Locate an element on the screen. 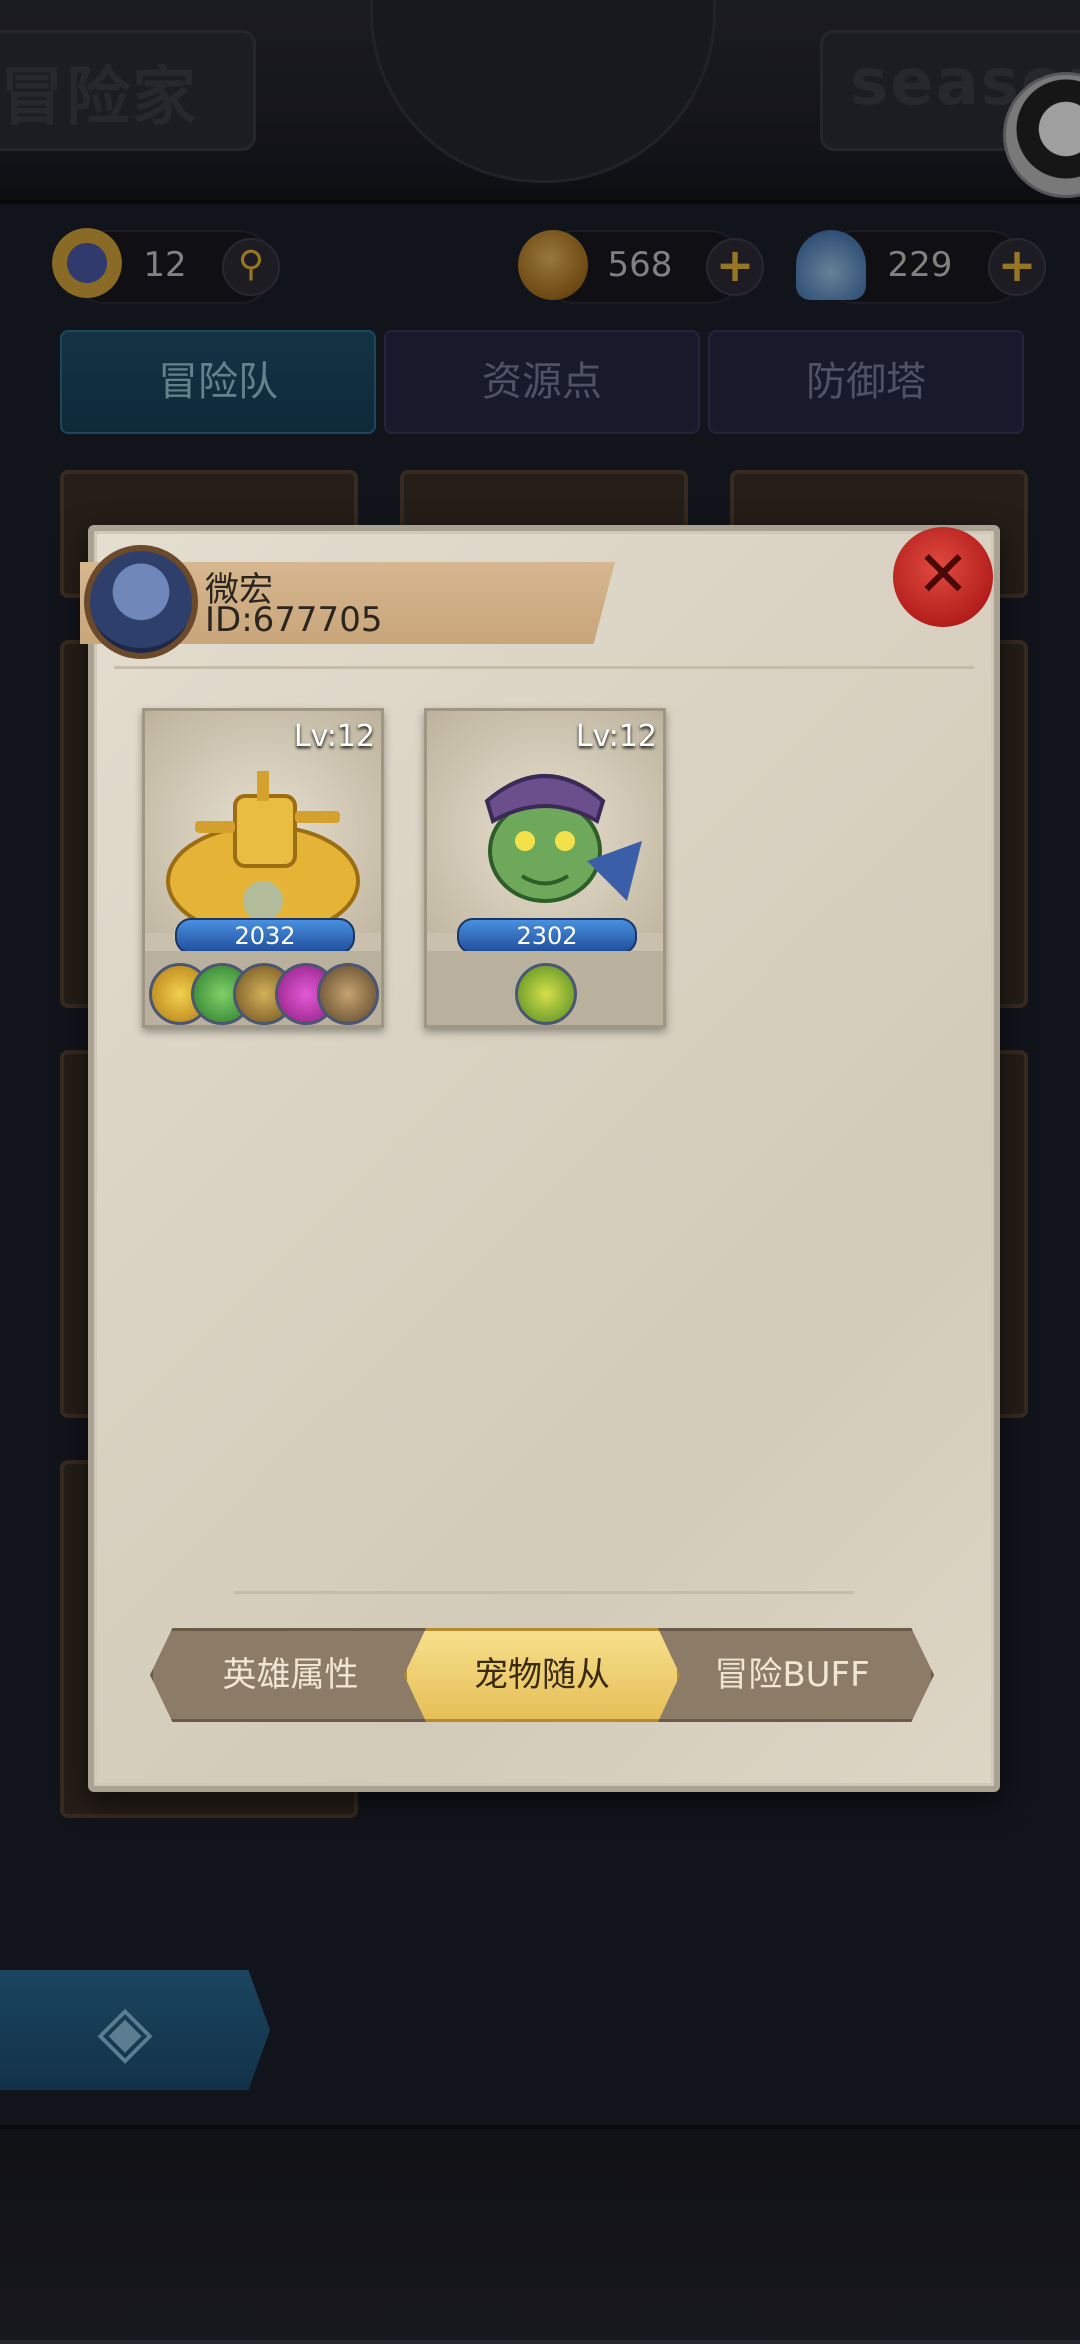 This screenshot has height=2344, width=1080. close-button: ✕ is located at coordinates (943, 577).